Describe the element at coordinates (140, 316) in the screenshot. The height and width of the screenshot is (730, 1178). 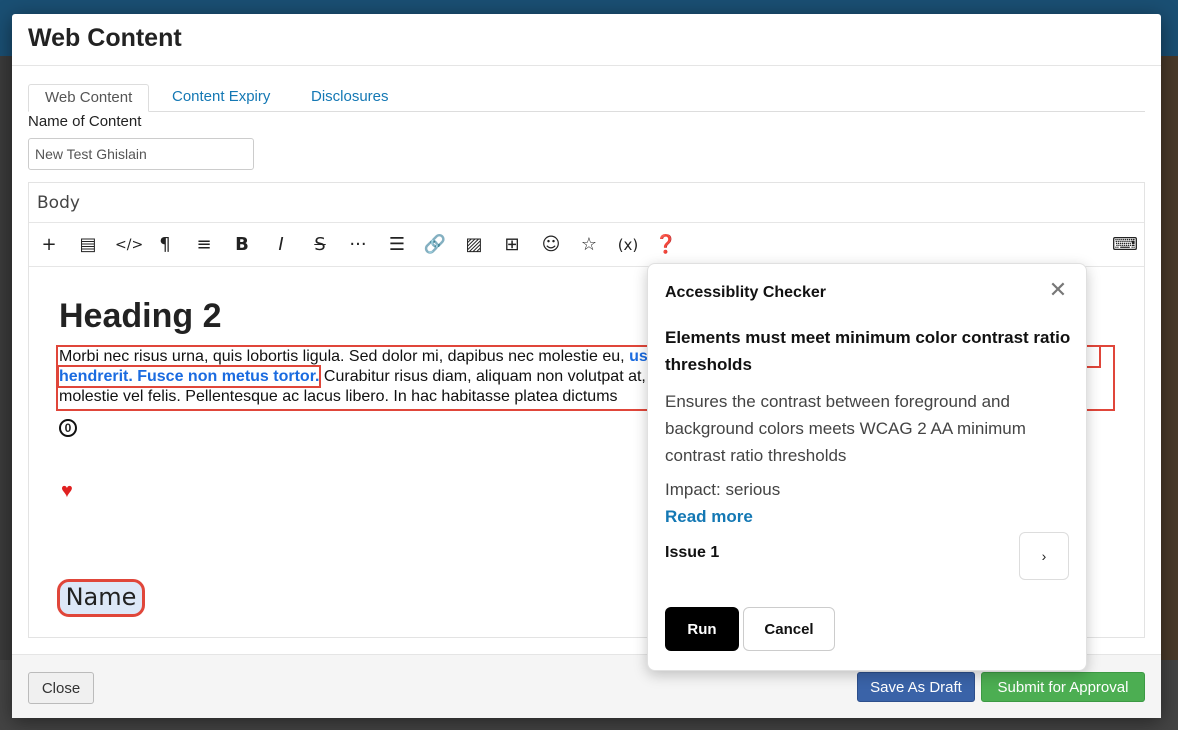
I see `heading-2: Heading 2` at that location.